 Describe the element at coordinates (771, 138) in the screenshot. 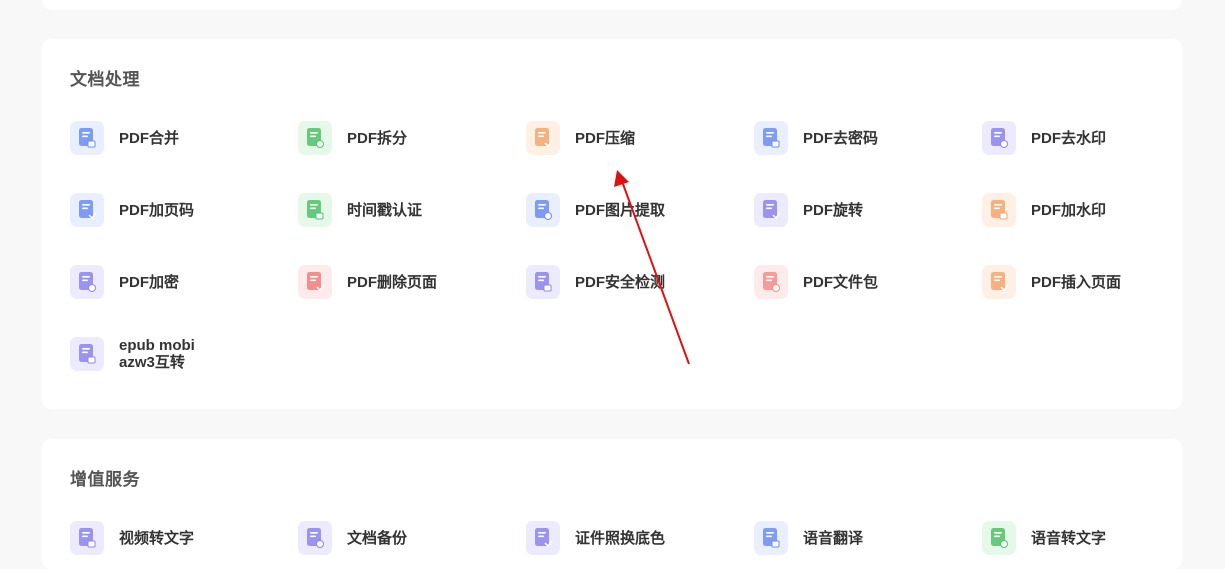

I see `pdf-remove-password-icon` at that location.